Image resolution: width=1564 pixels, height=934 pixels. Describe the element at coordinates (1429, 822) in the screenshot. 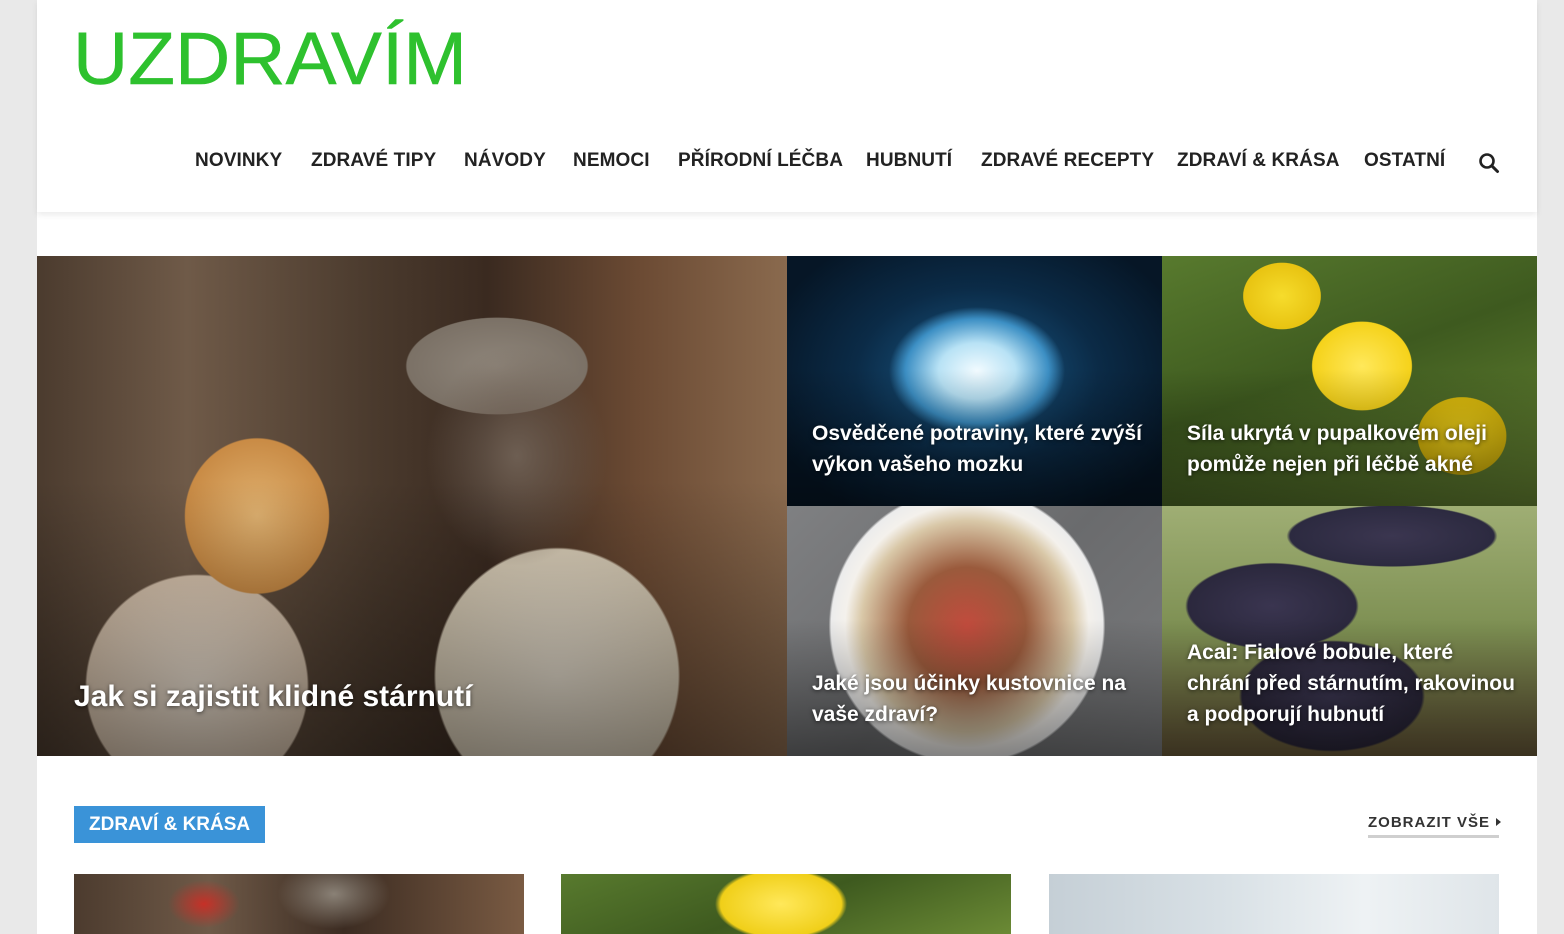

I see `see-all-label: ZOBRAZIT VŠE` at that location.